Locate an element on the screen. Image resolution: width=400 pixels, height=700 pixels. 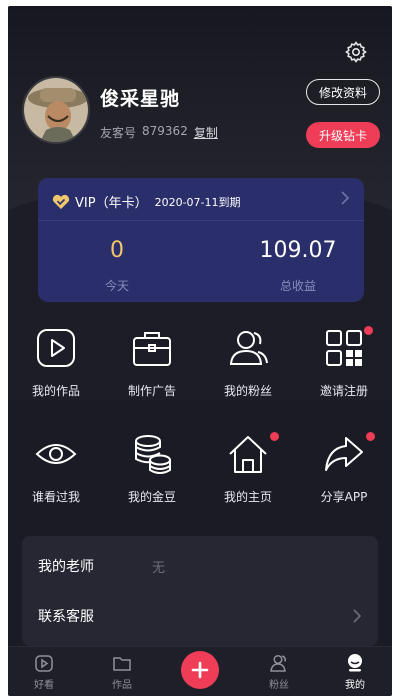
settings-gear-icon is located at coordinates (356, 52).